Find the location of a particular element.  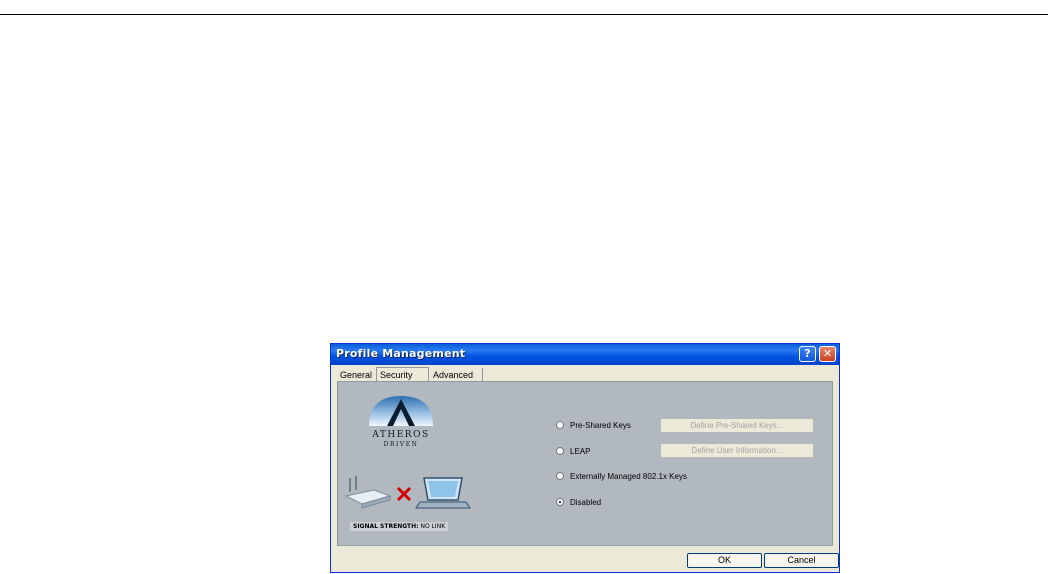

connection-status-graphic is located at coordinates (407, 492).